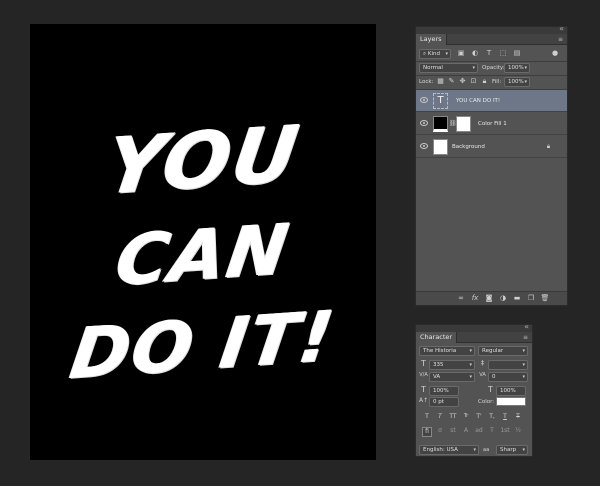 The height and width of the screenshot is (486, 600). What do you see at coordinates (493, 351) in the screenshot?
I see `font-style-value: Regular` at bounding box center [493, 351].